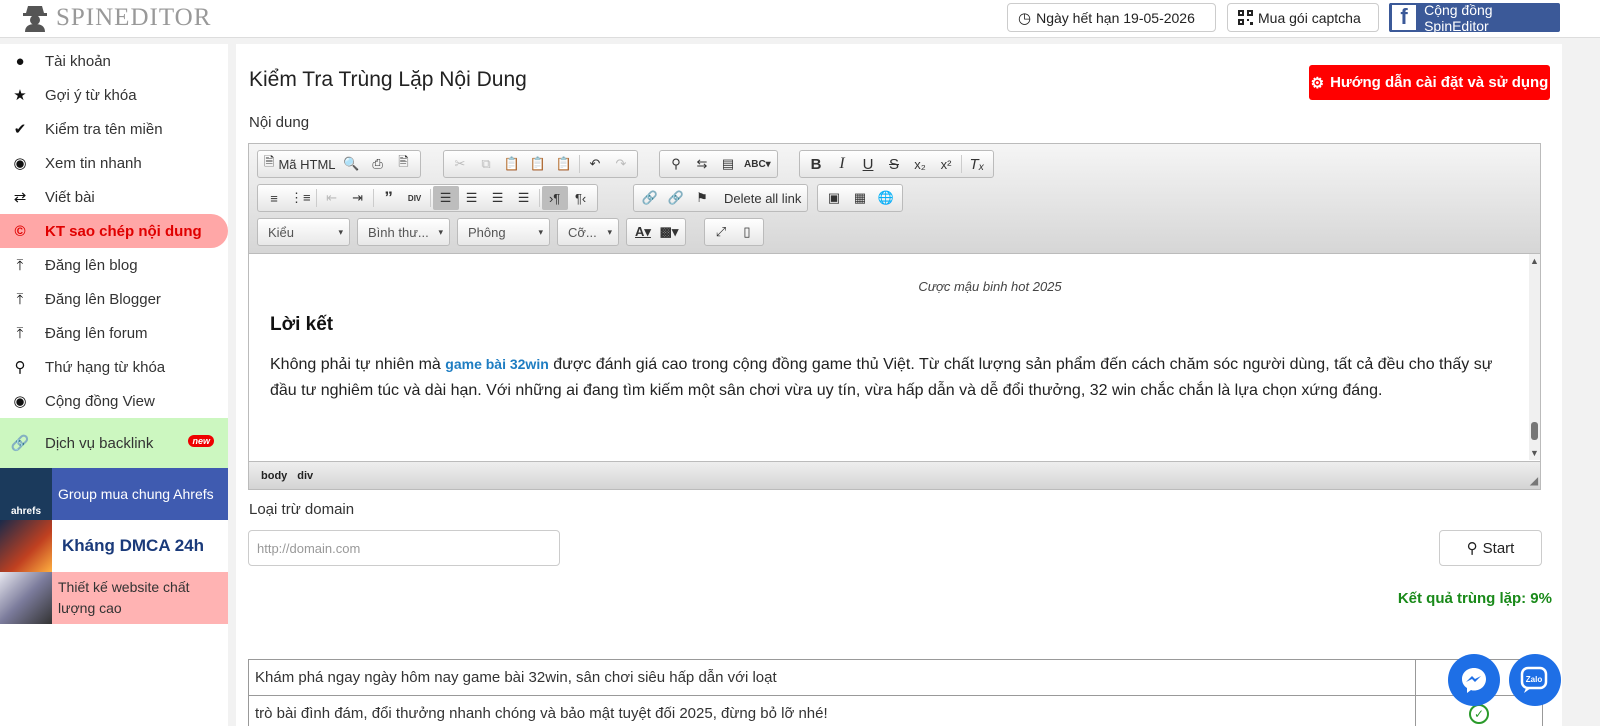 The image size is (1600, 726). What do you see at coordinates (404, 164) in the screenshot?
I see `template-icon: 🖹` at bounding box center [404, 164].